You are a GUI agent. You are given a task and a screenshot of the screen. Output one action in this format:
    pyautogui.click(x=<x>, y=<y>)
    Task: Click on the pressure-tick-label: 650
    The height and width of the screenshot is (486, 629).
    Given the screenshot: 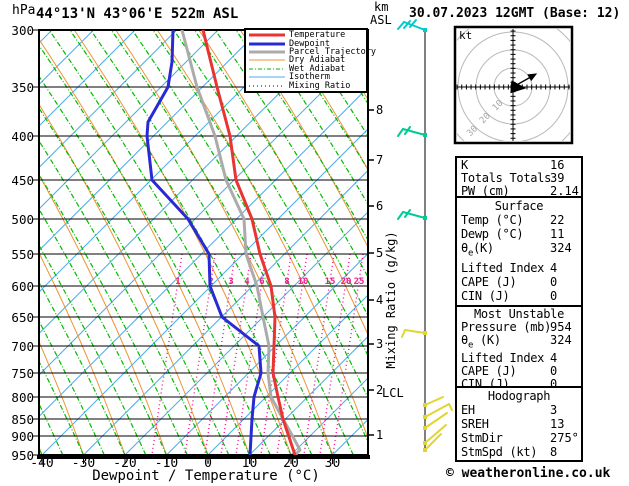 What is the action you would take?
    pyautogui.click(x=22, y=317)
    